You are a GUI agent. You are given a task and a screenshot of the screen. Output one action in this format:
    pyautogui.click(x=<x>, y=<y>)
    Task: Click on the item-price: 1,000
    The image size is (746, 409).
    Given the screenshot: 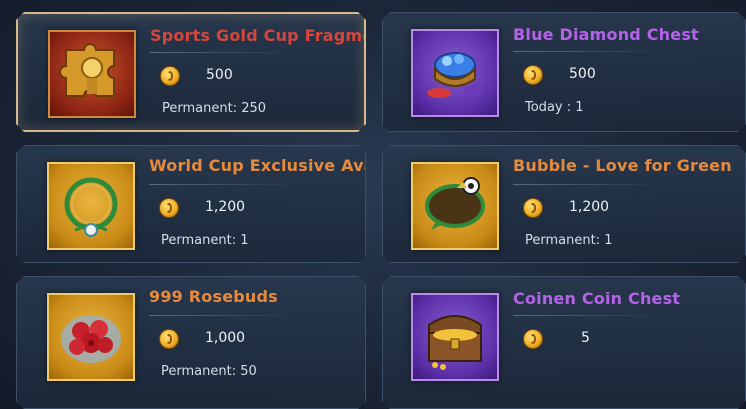 What is the action you would take?
    pyautogui.click(x=225, y=338)
    